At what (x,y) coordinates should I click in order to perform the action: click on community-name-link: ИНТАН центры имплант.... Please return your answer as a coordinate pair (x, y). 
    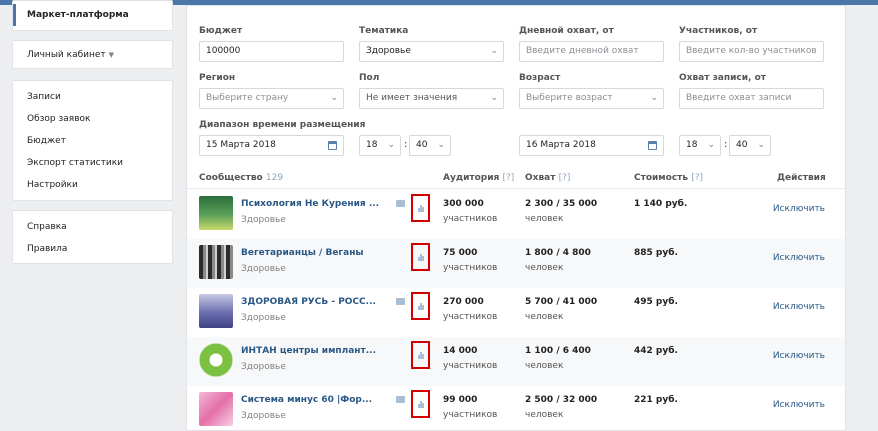
    Looking at the image, I should click on (308, 351).